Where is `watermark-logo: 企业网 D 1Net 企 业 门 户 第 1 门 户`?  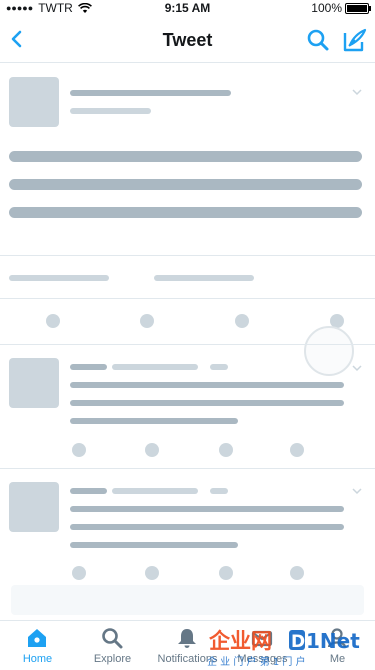
watermark-logo: 企业网 D 1Net 企 业 门 户 第 1 门 户 is located at coordinates (283, 648).